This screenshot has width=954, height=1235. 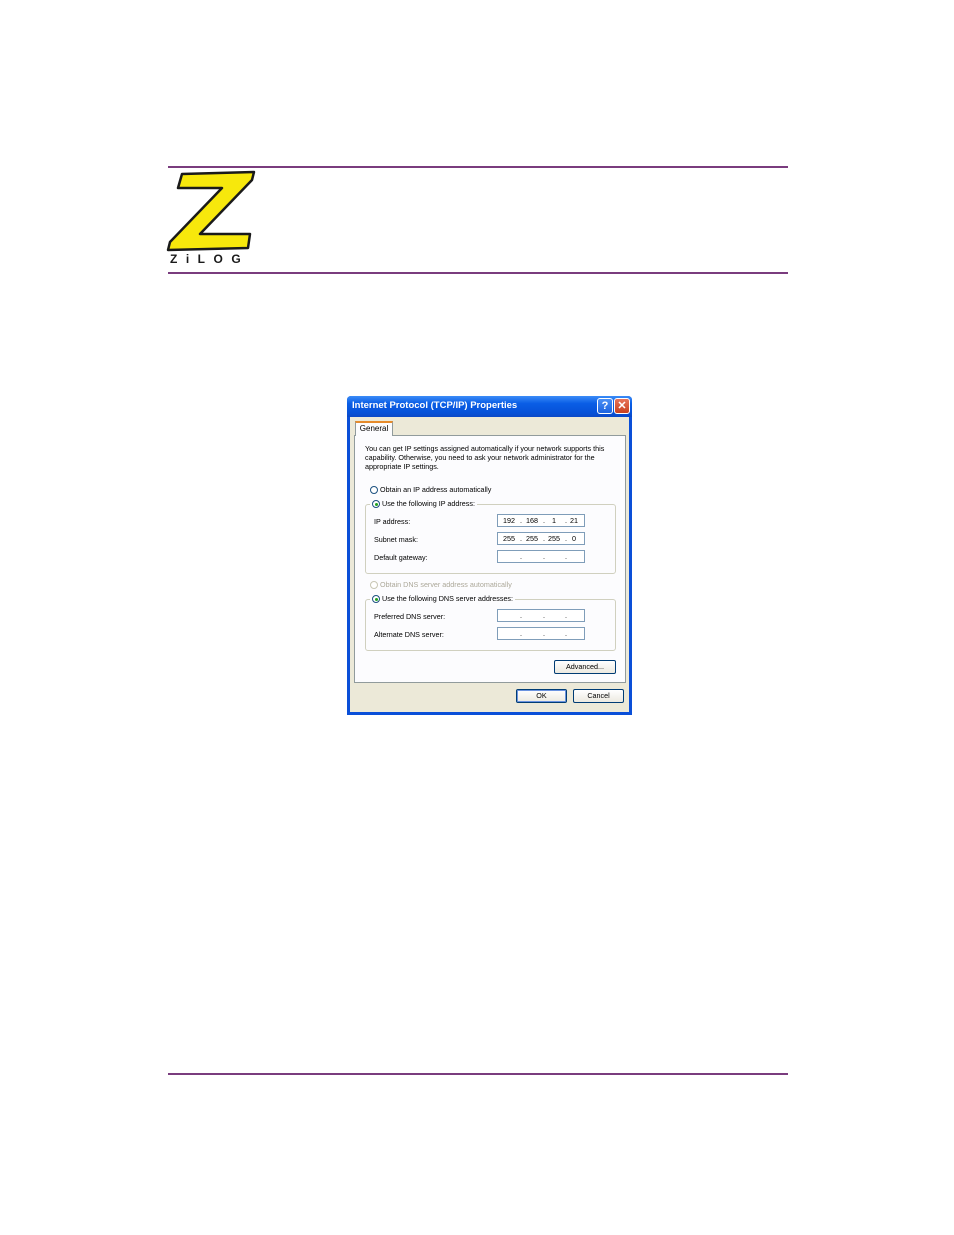 I want to click on ip-address-label: IP address:, so click(x=392, y=521).